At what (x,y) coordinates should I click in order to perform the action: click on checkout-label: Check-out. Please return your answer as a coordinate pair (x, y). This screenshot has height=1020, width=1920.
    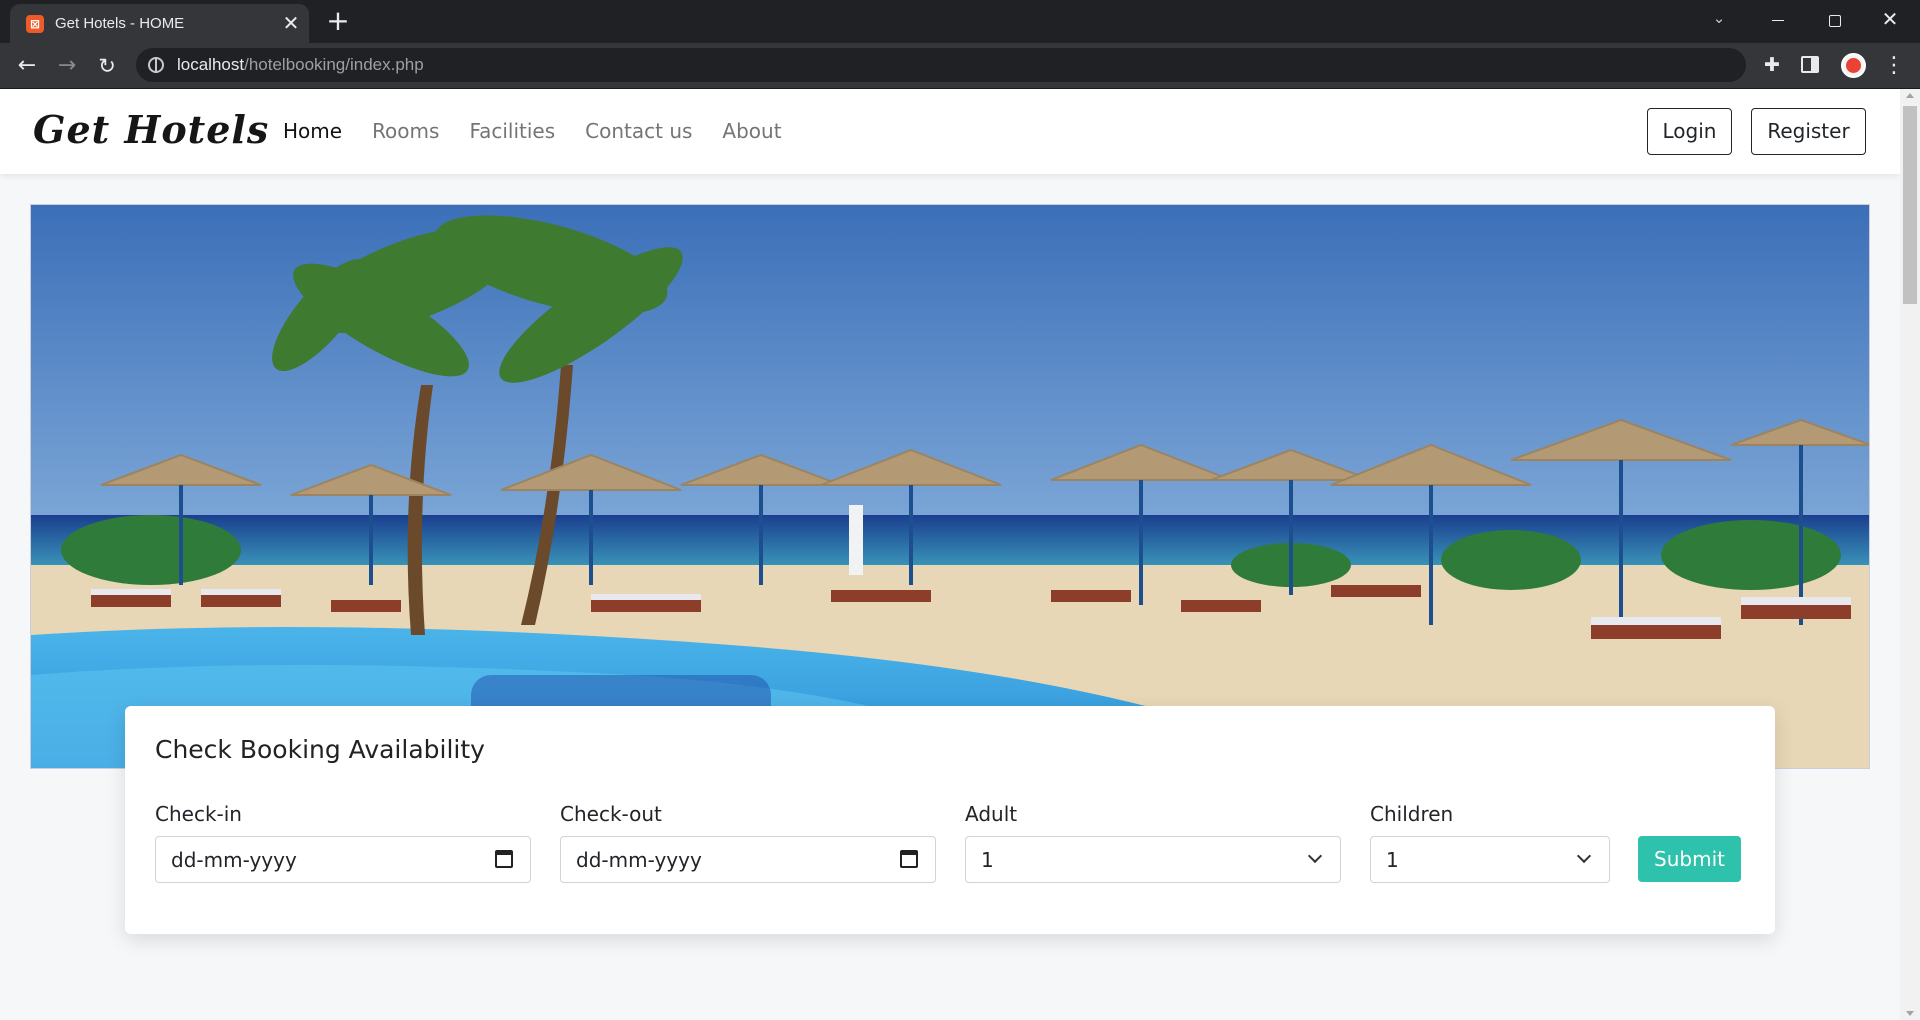
    Looking at the image, I should click on (611, 814).